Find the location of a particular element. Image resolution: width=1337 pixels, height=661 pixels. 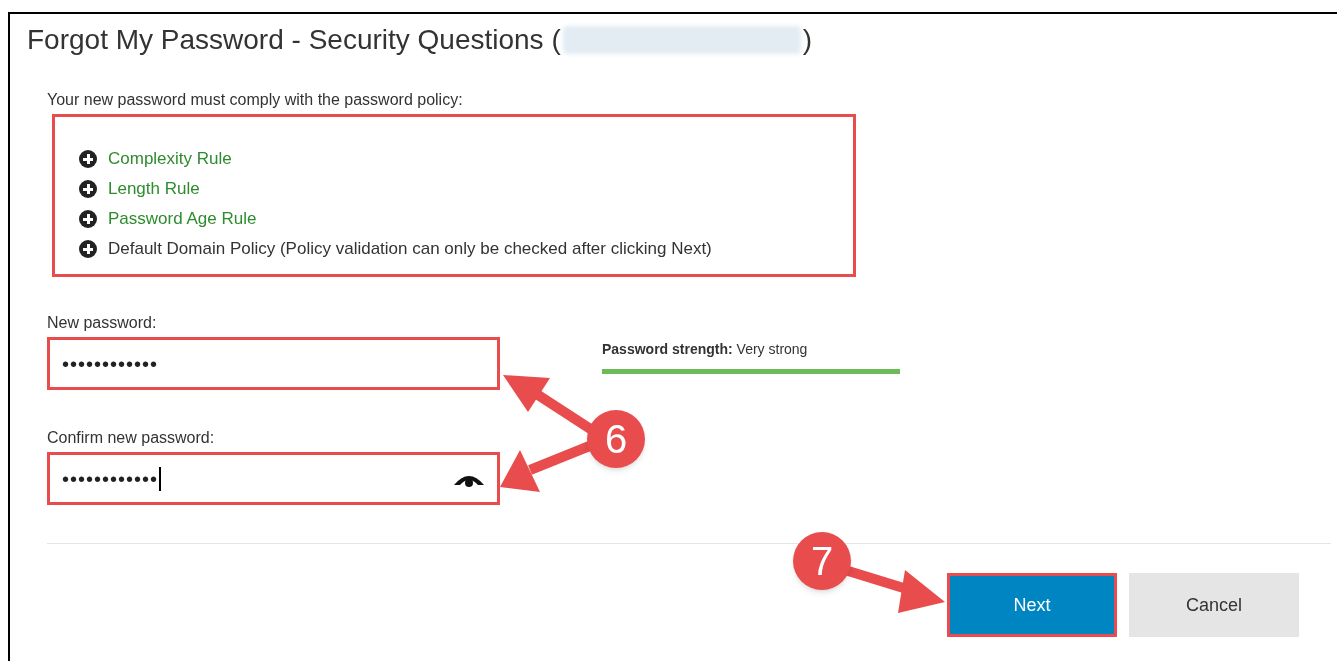

field-label: Confirm new password: is located at coordinates (131, 438).